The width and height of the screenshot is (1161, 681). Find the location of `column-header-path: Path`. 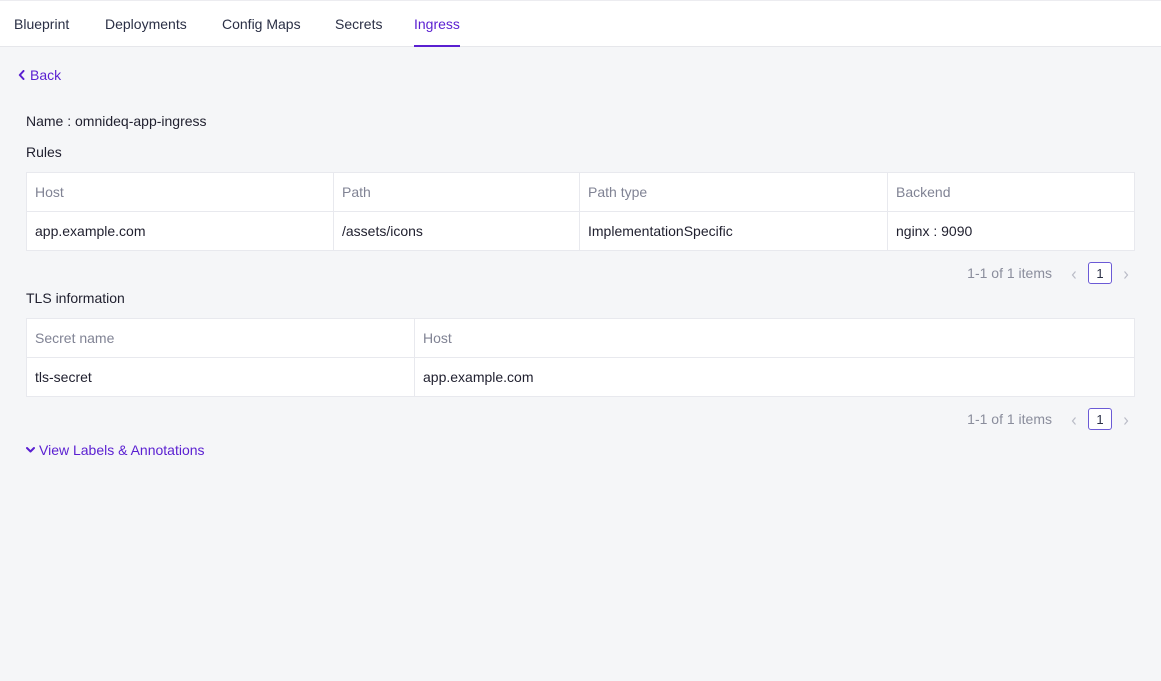

column-header-path: Path is located at coordinates (456, 192).